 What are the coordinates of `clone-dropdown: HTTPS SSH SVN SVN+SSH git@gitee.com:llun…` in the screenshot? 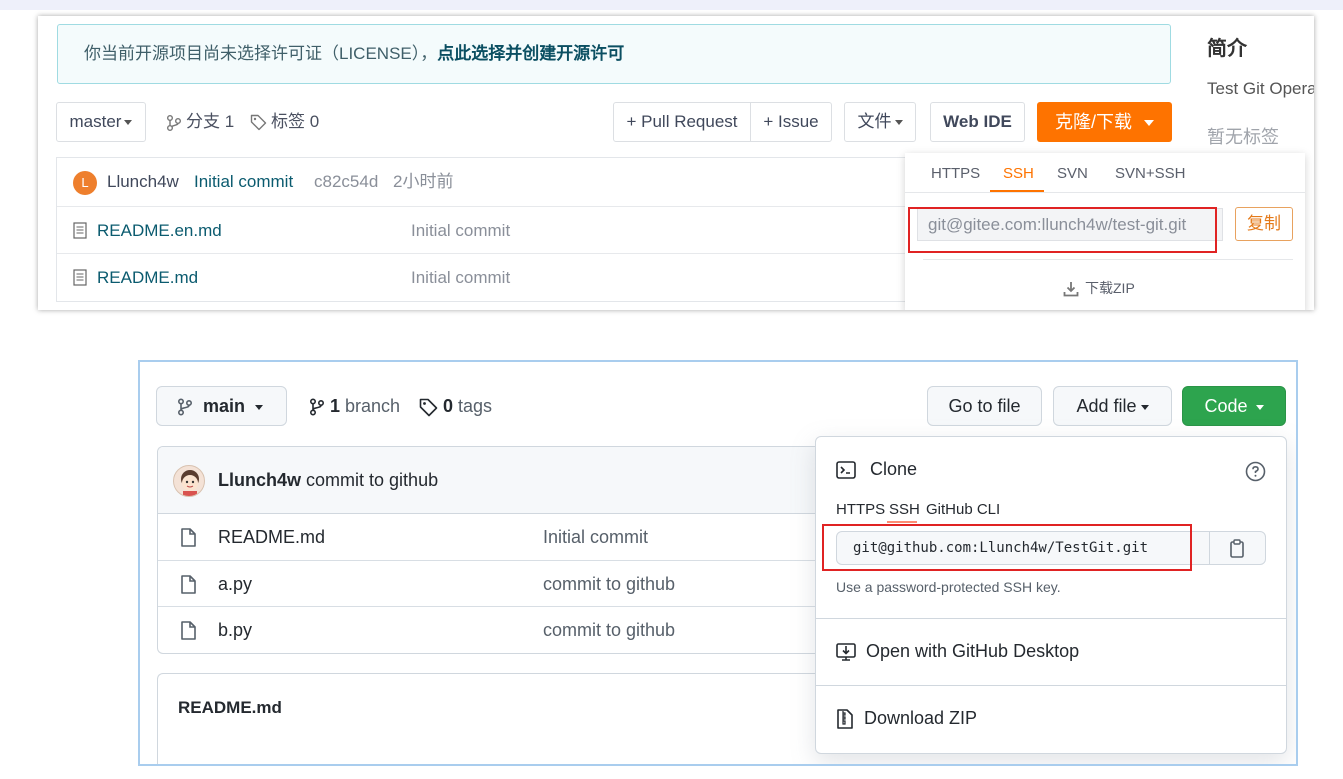 It's located at (1105, 231).